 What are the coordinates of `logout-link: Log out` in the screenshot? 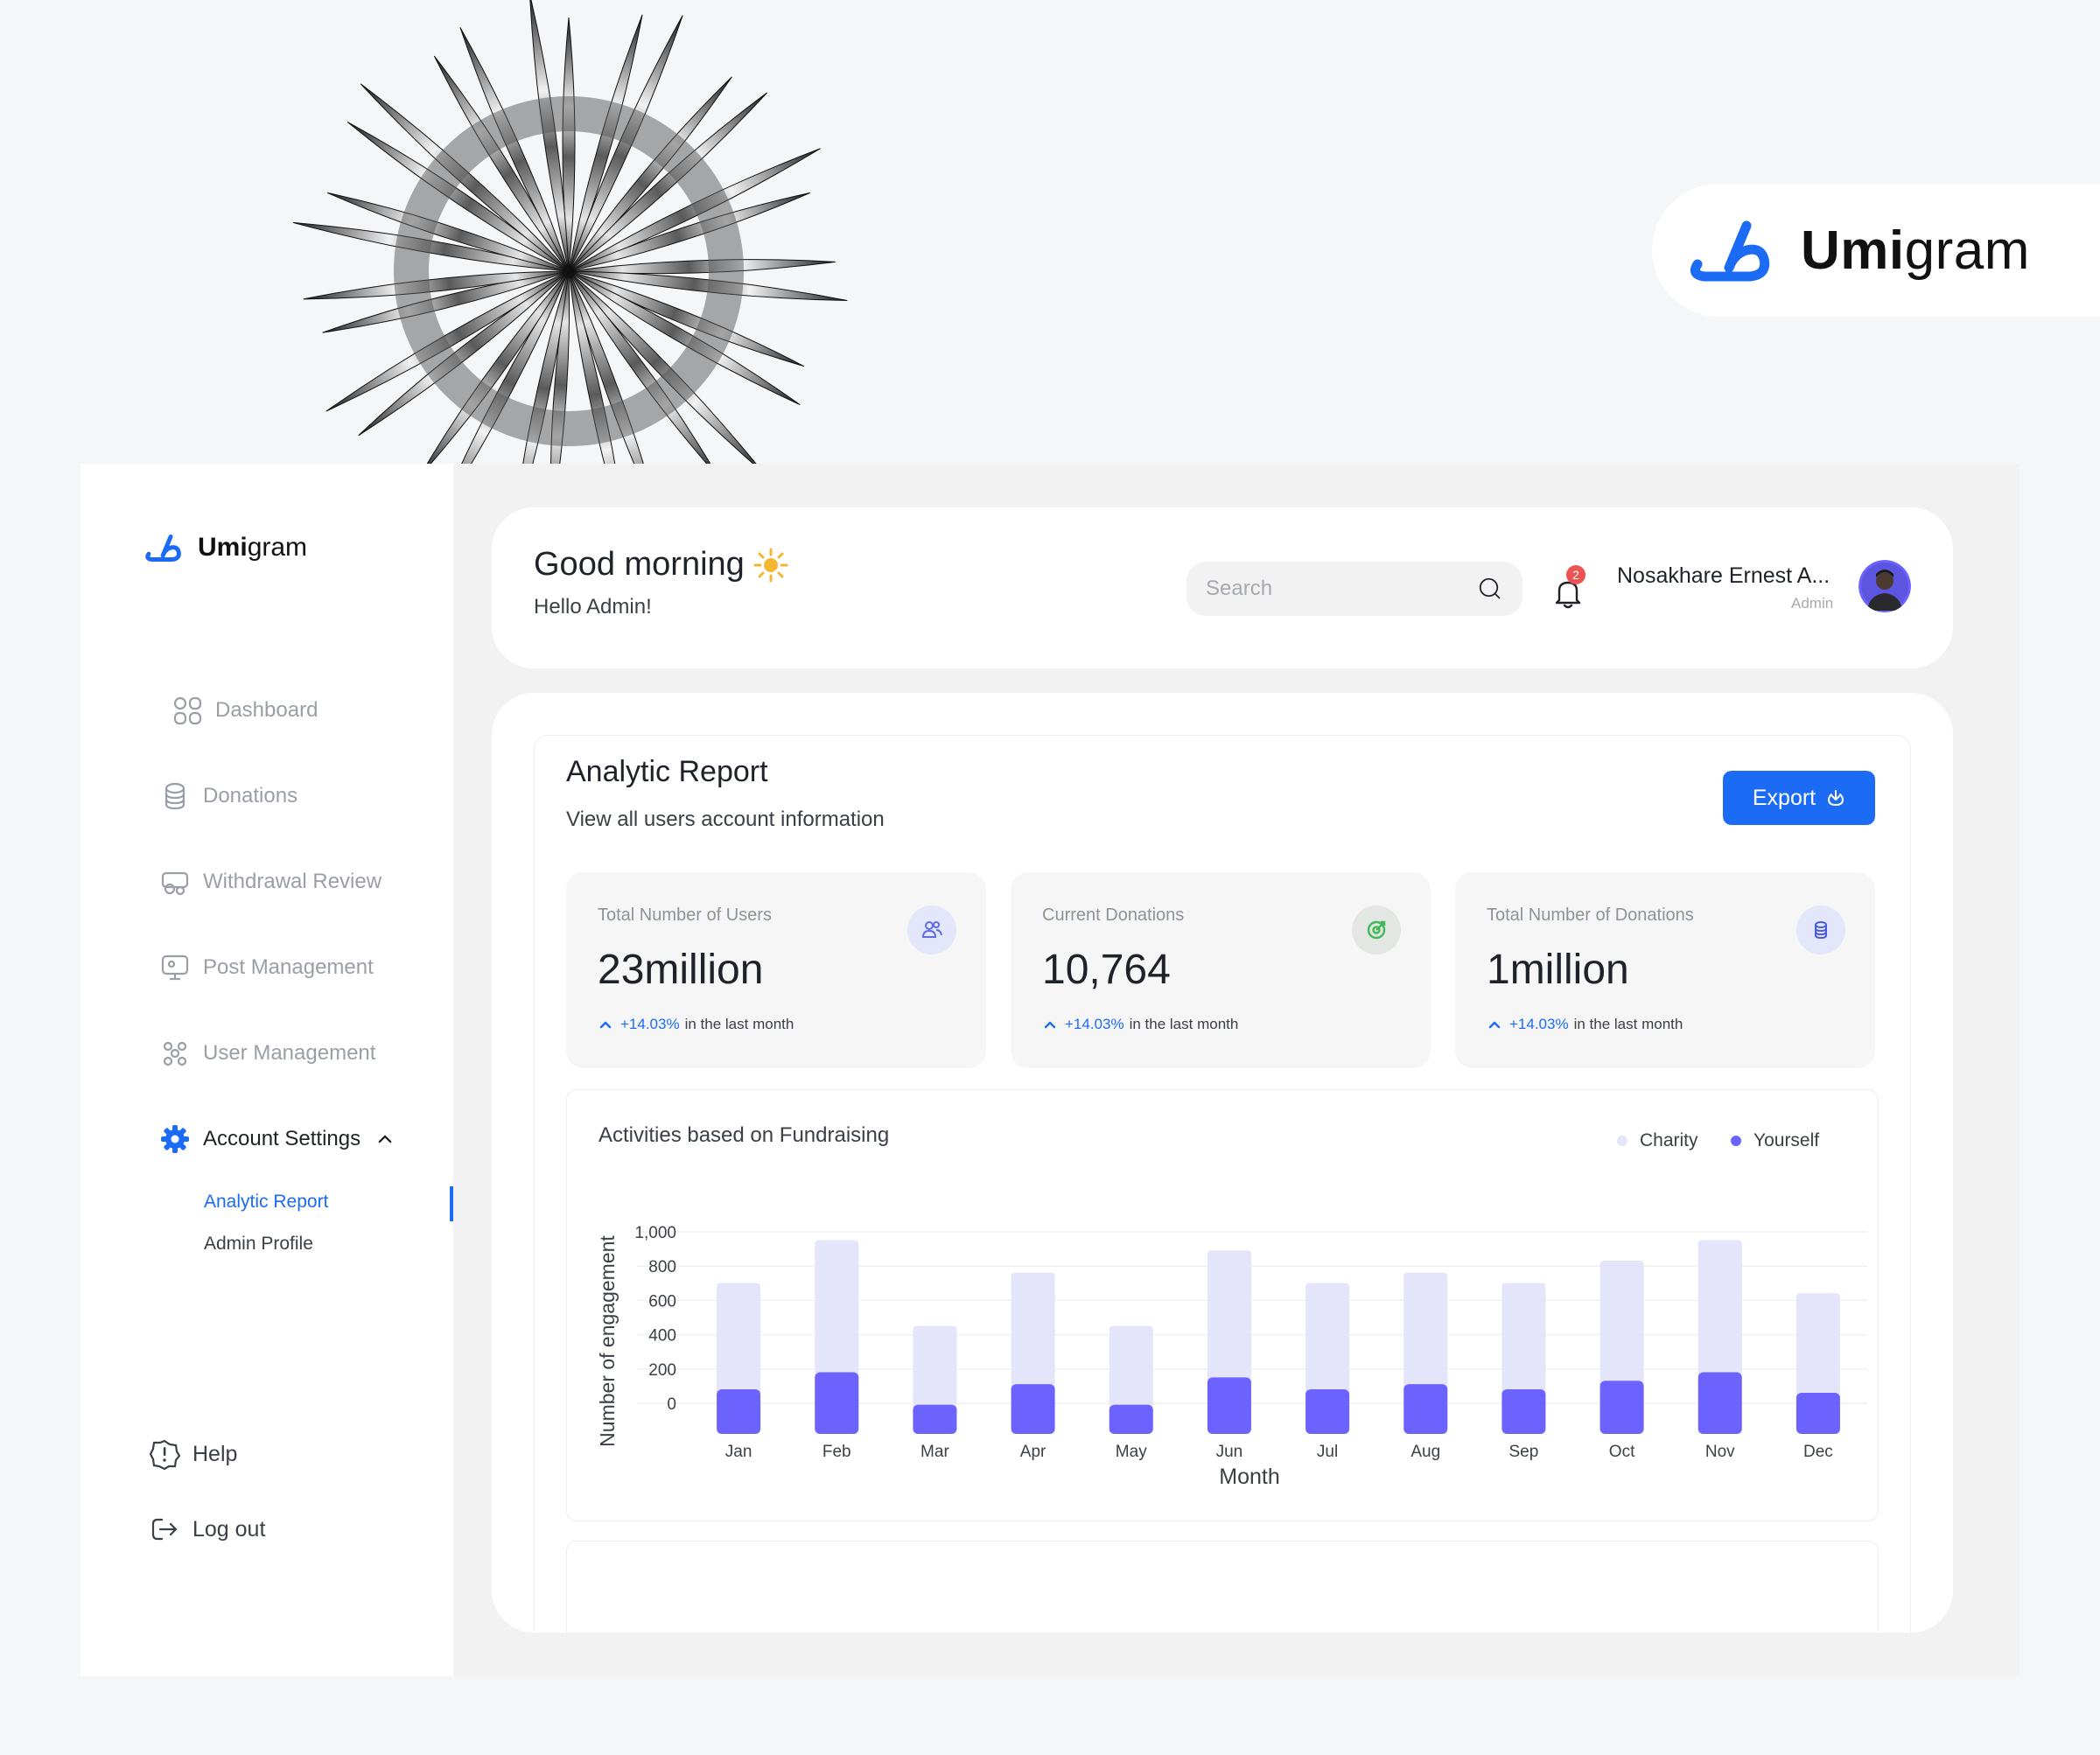 It's located at (207, 1529).